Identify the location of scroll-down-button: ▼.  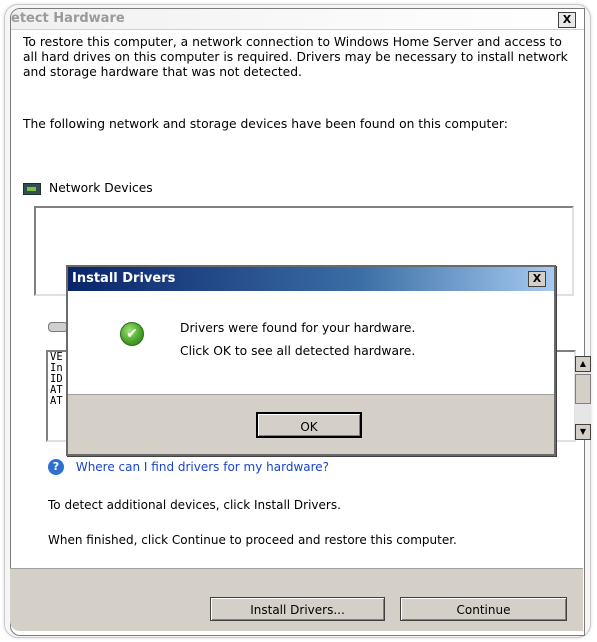
(583, 432).